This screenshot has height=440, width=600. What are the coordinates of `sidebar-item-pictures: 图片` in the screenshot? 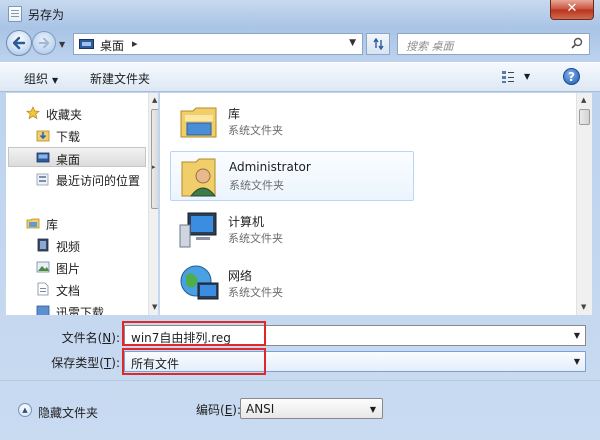 It's located at (76, 267).